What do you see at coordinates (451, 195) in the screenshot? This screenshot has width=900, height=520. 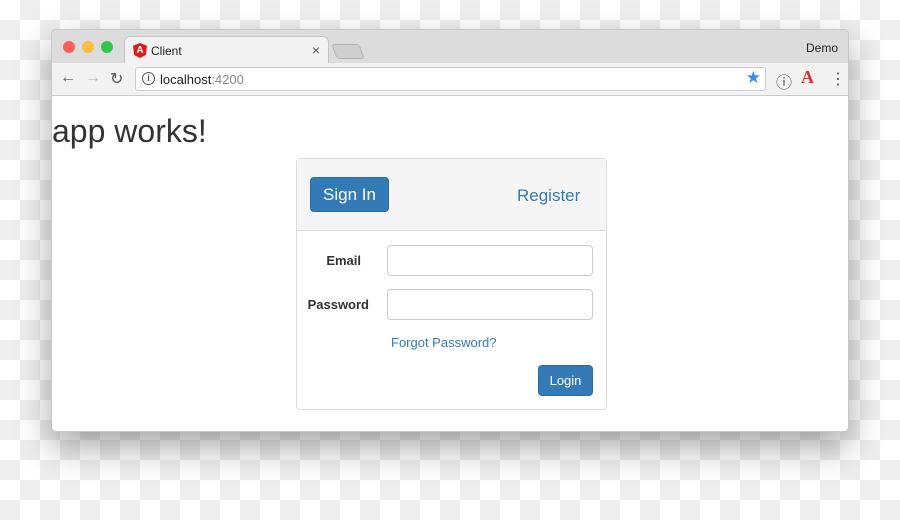 I see `card-header: Sign In Register` at bounding box center [451, 195].